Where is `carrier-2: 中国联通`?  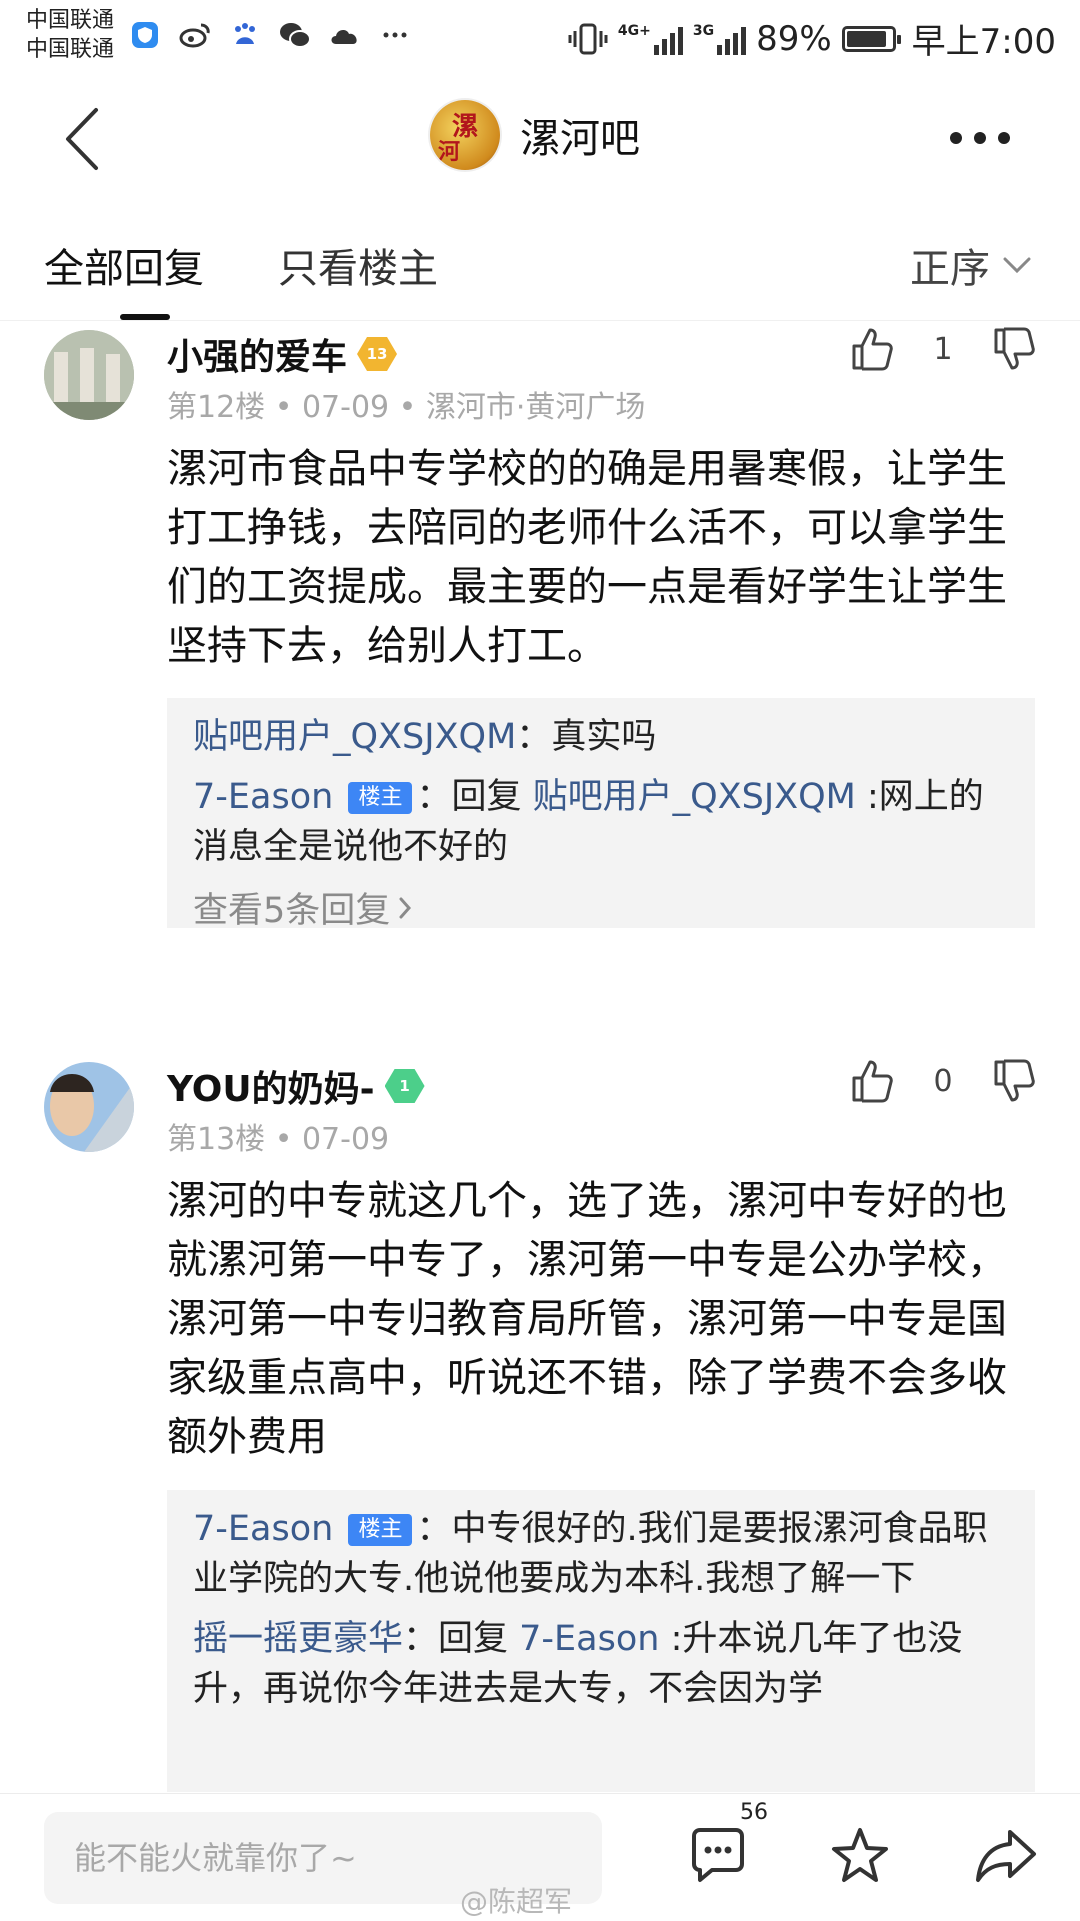
carrier-2: 中国联通 is located at coordinates (70, 49).